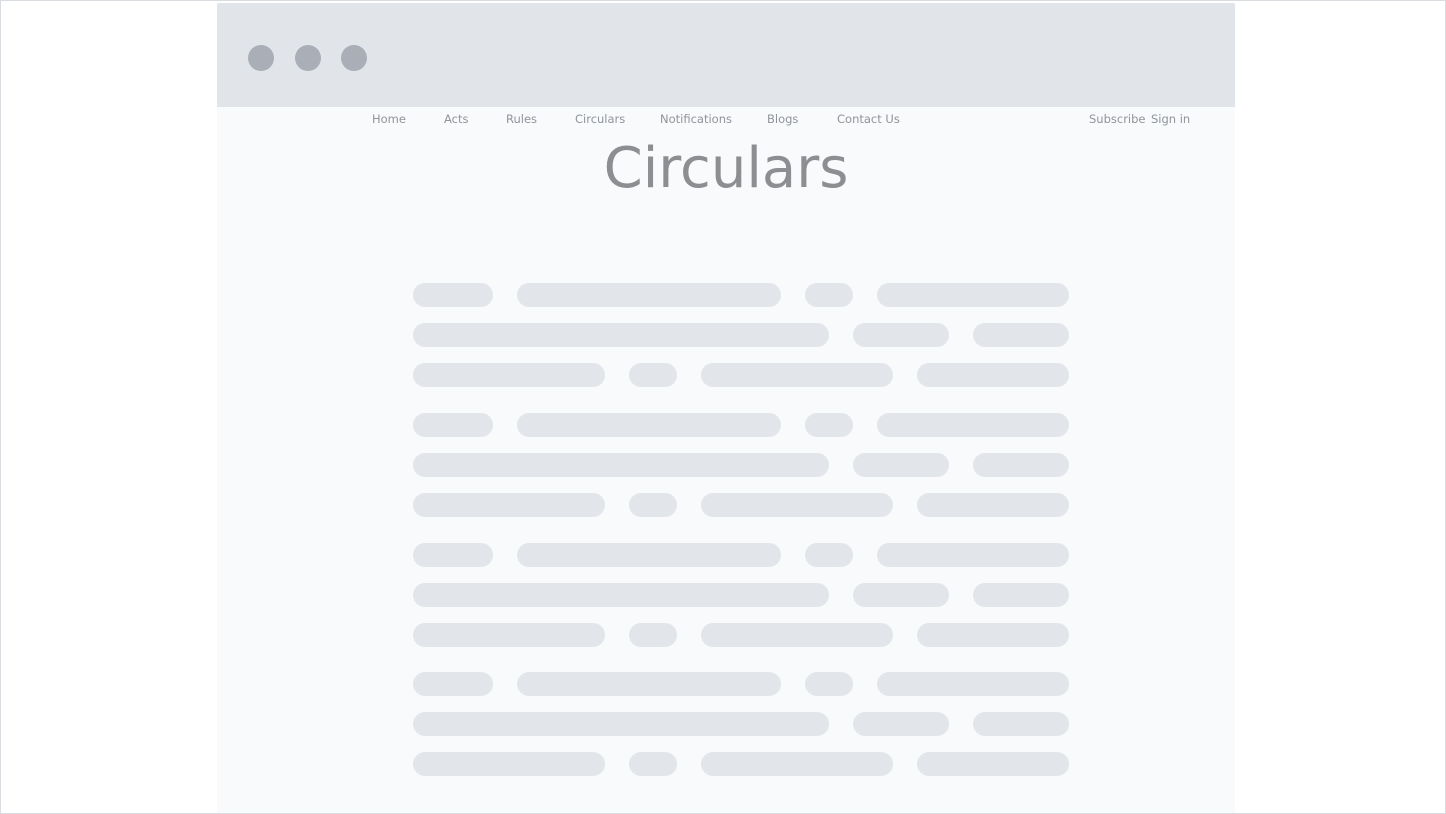  I want to click on nav-link-notifications: Notifications, so click(696, 119).